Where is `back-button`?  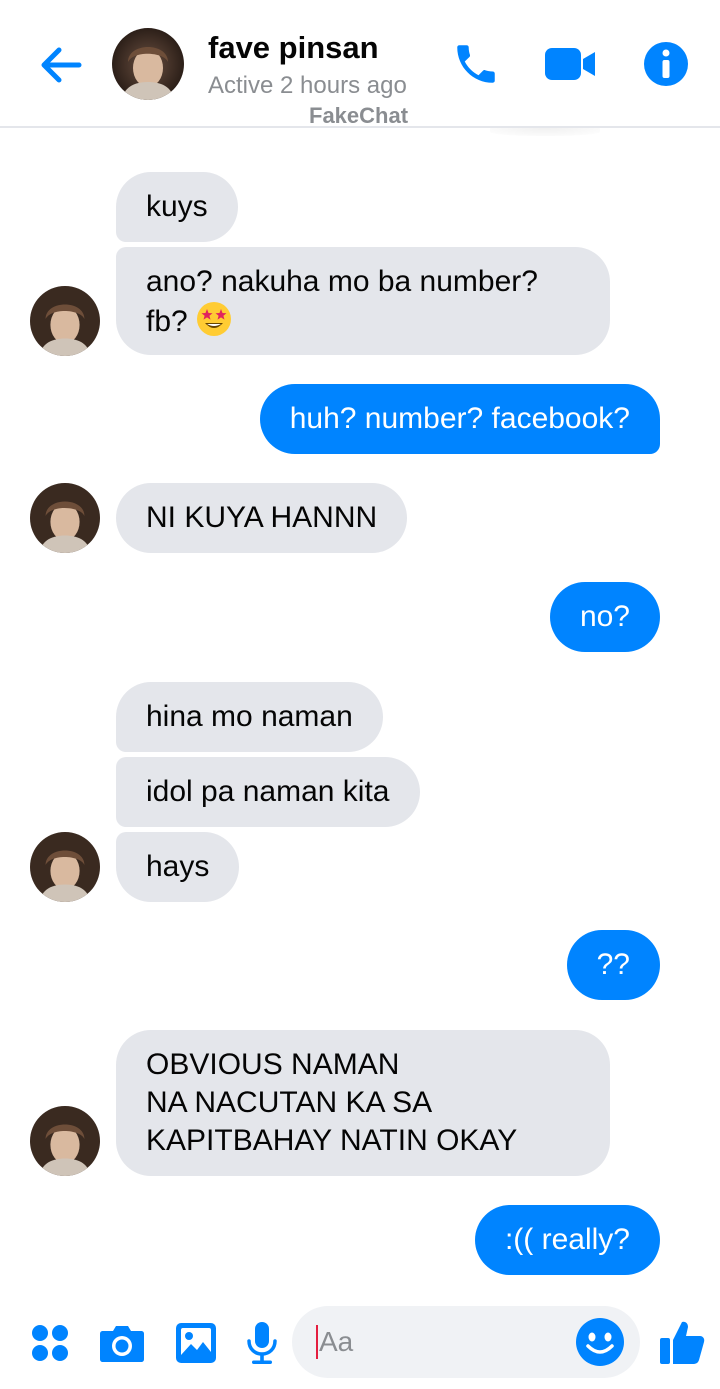
back-button is located at coordinates (61, 65).